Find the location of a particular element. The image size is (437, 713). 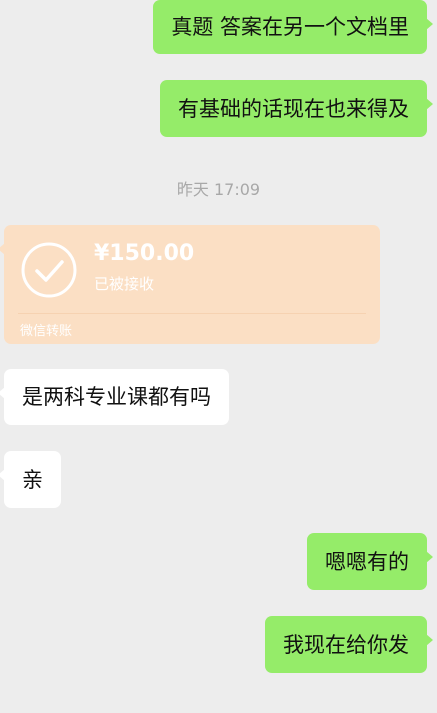

transfer-status: 已被接收 is located at coordinates (124, 284).